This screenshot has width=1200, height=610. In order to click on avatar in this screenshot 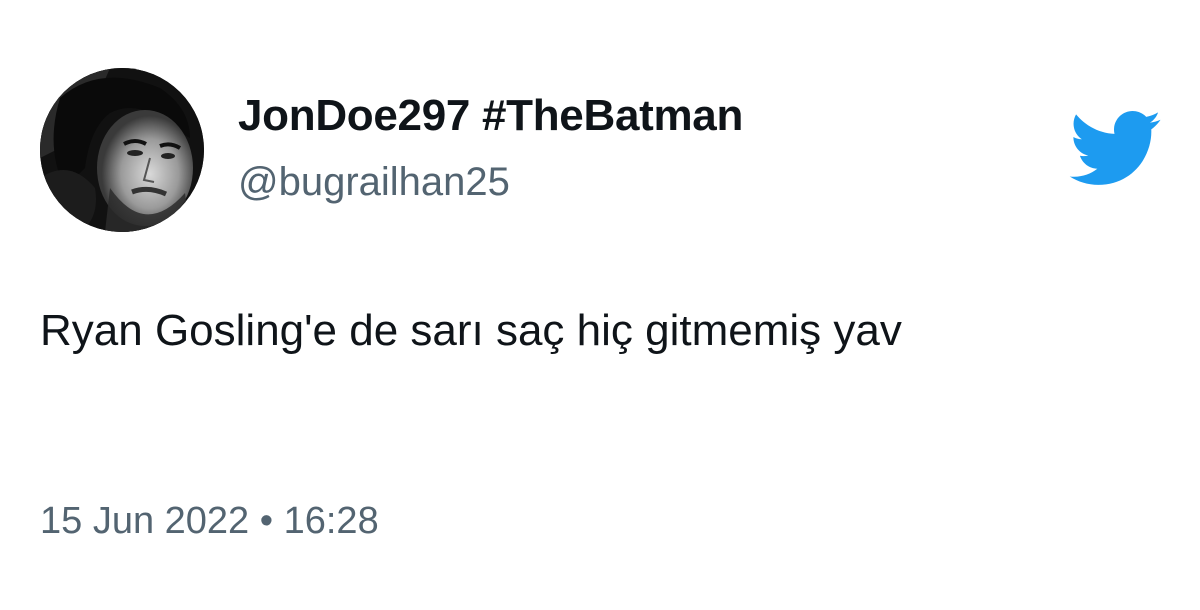, I will do `click(122, 150)`.